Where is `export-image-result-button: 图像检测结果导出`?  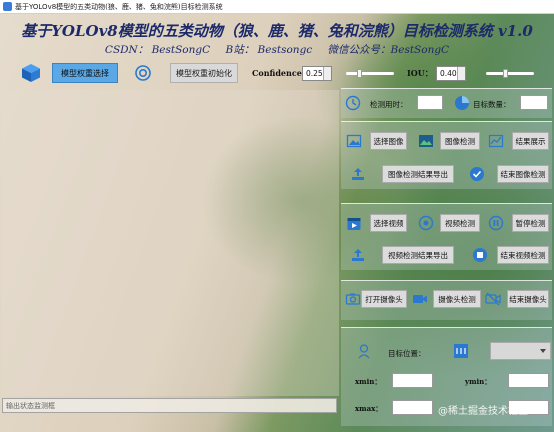
export-image-result-button: 图像检测结果导出 is located at coordinates (418, 174).